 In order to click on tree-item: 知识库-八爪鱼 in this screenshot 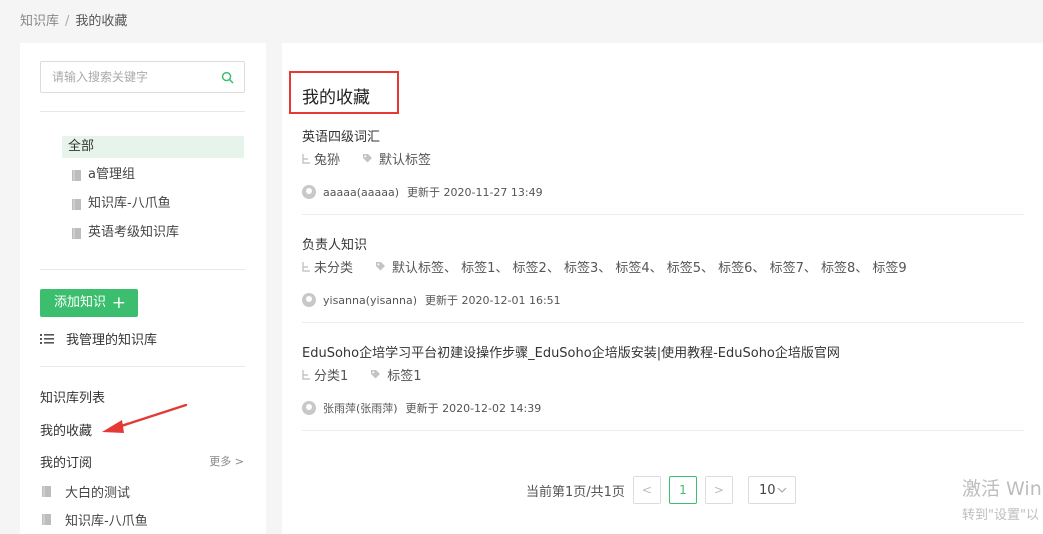, I will do `click(121, 204)`.